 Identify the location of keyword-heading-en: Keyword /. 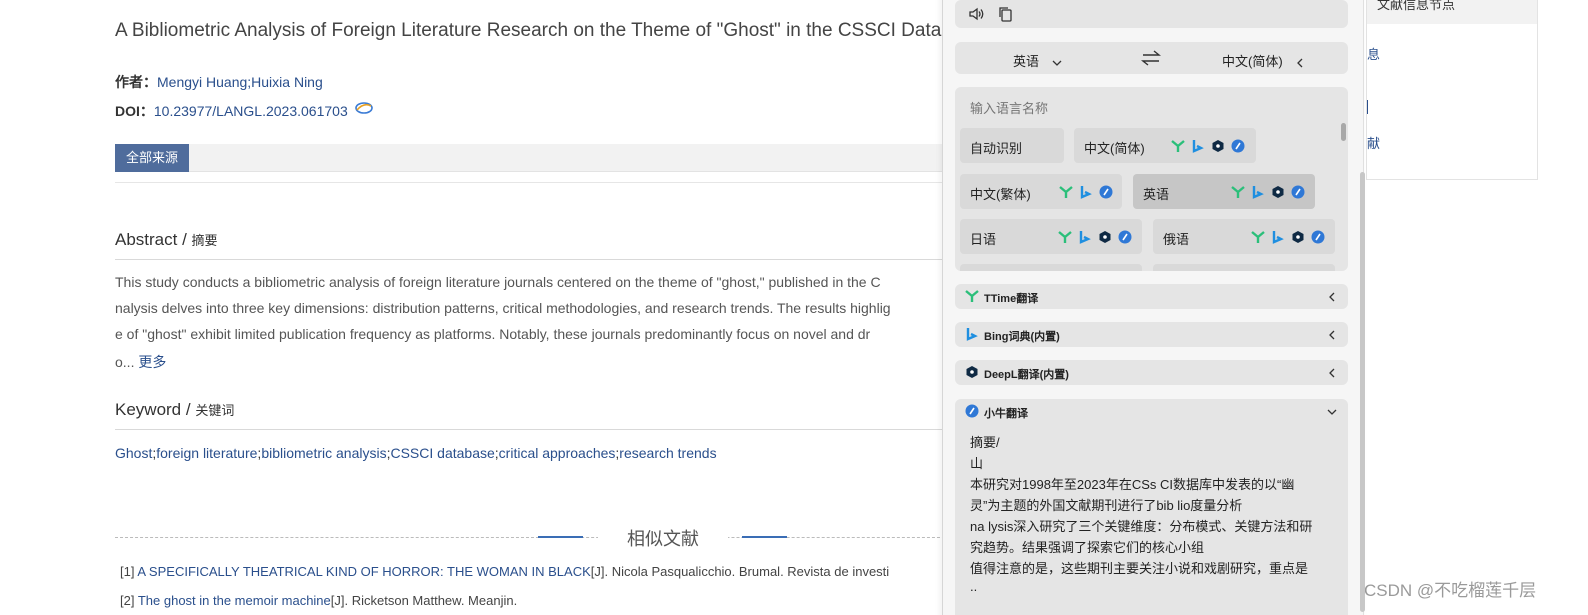
(155, 409).